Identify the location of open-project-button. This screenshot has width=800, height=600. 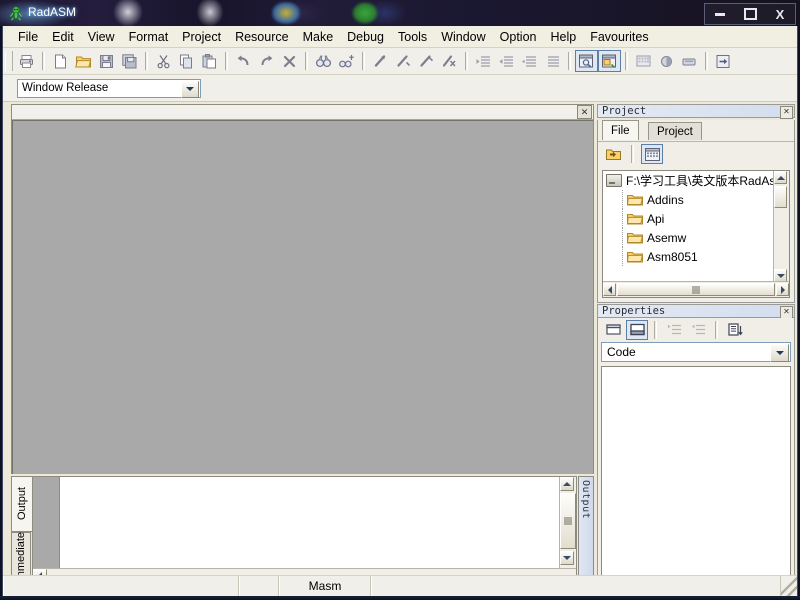
(613, 154).